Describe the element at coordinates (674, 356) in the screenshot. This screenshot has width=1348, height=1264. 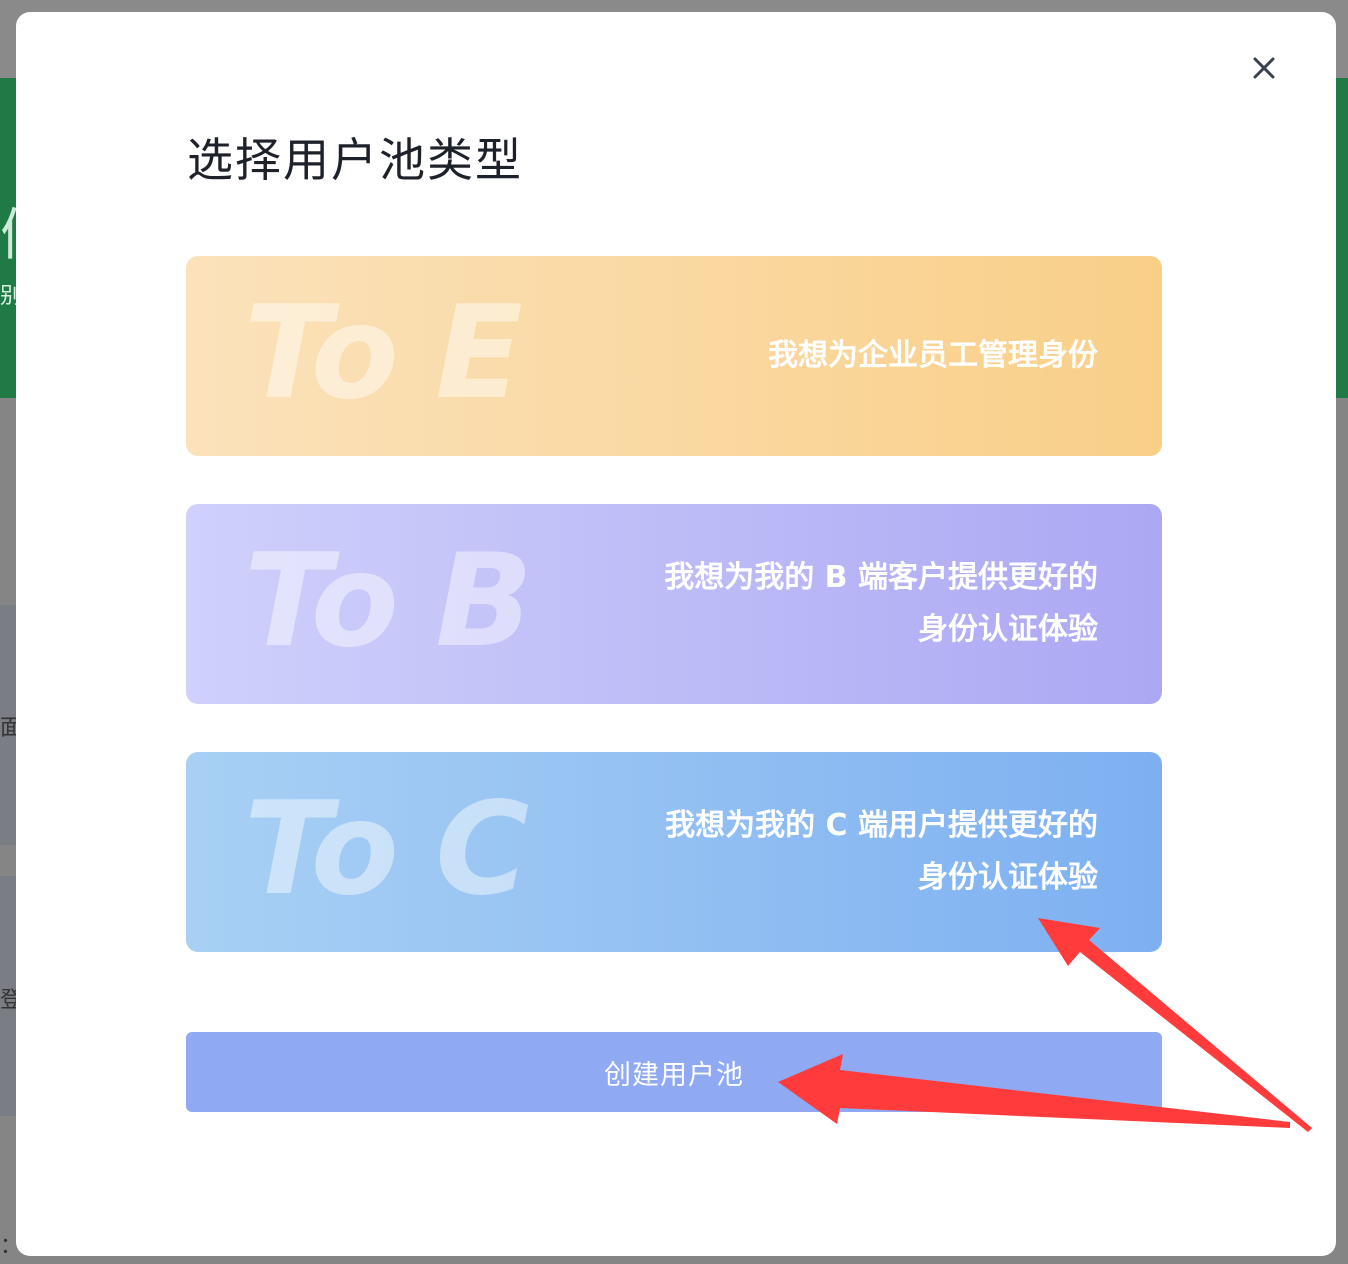
I see `user-pool-type-to-e: To E 我想为企业员工管理身份` at that location.